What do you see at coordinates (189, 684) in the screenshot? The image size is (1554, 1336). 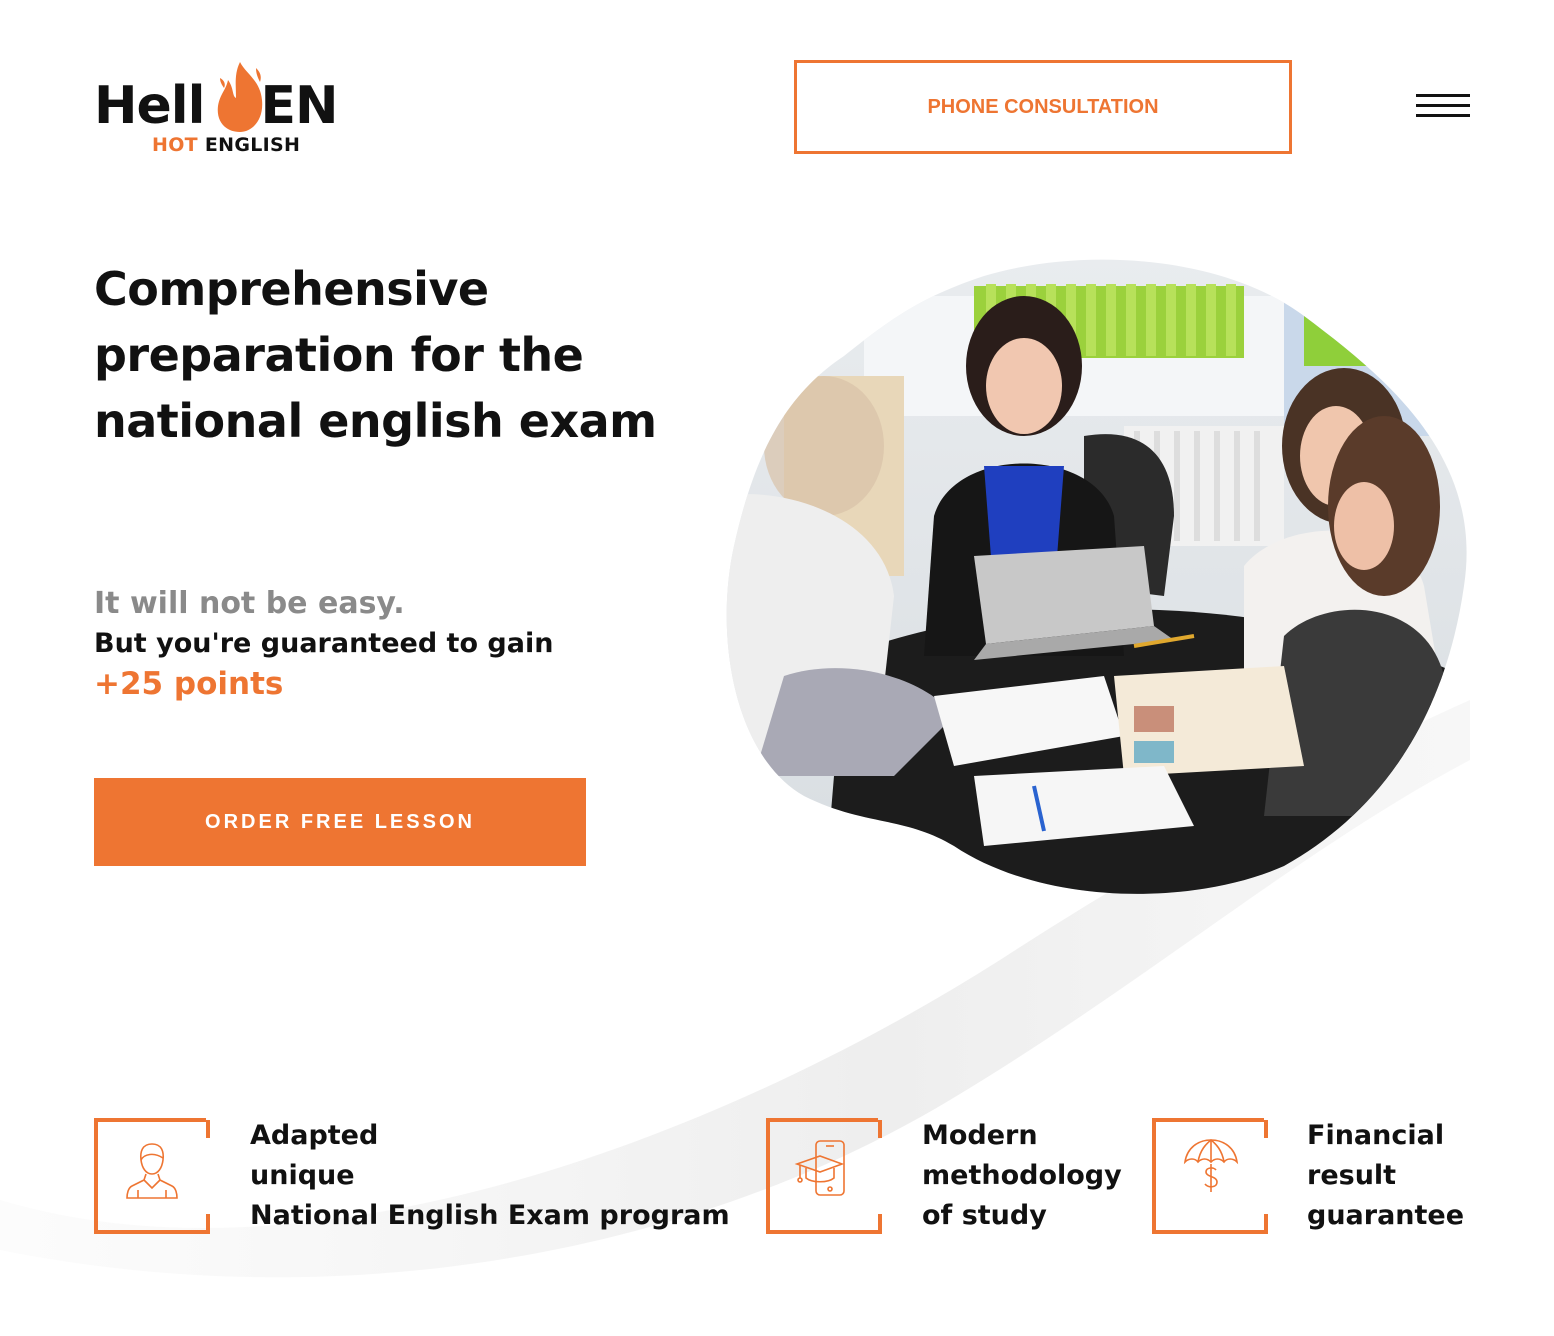 I see `hero-points-highlight: +25 points` at bounding box center [189, 684].